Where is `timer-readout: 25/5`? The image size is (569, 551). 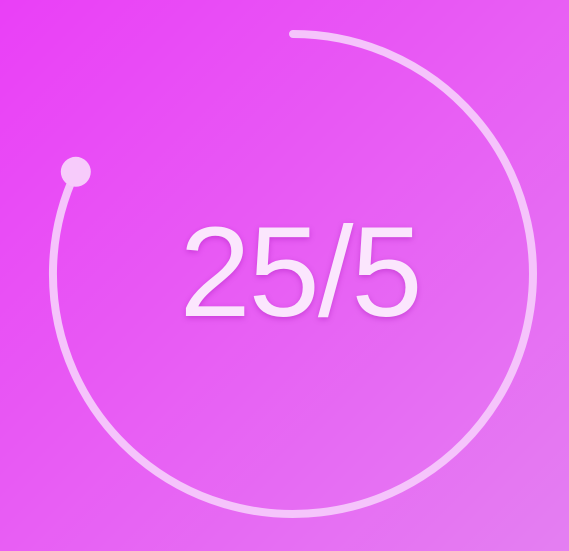
timer-readout: 25/5 is located at coordinates (300, 272).